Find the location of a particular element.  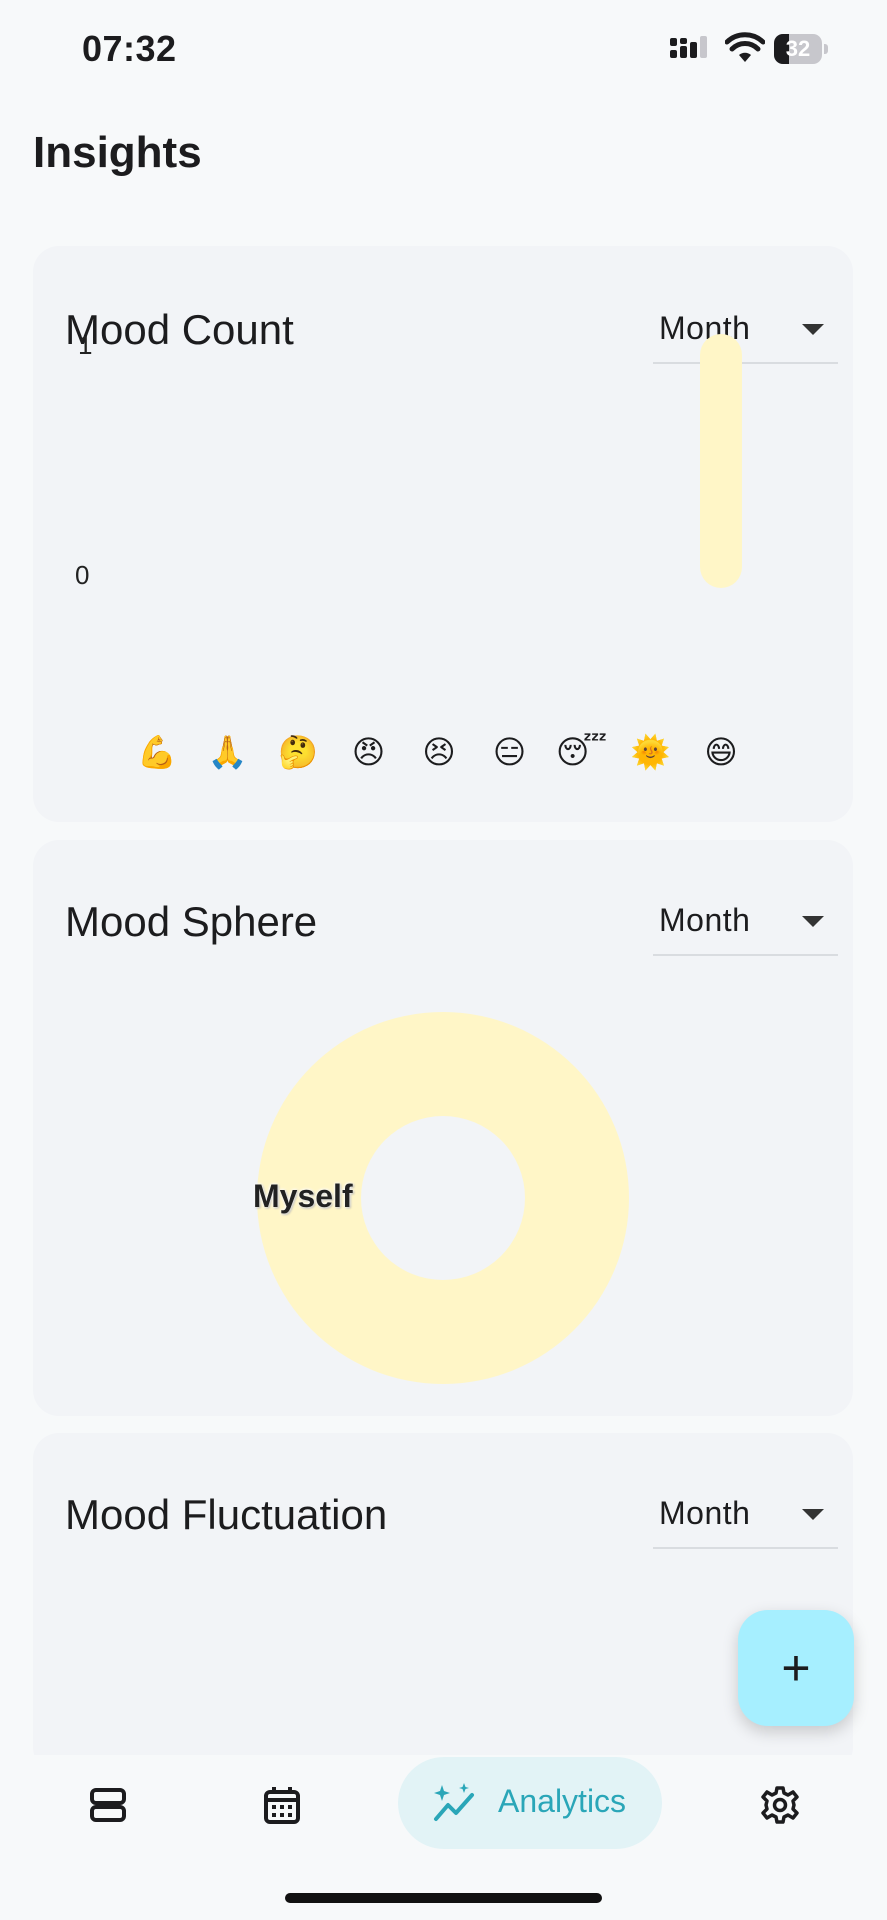

nav-settings is located at coordinates (780, 1805).